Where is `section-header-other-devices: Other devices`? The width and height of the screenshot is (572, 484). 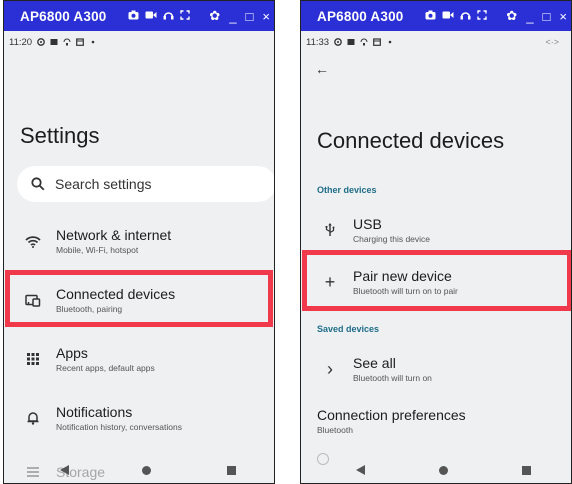
section-header-other-devices: Other devices is located at coordinates (347, 190).